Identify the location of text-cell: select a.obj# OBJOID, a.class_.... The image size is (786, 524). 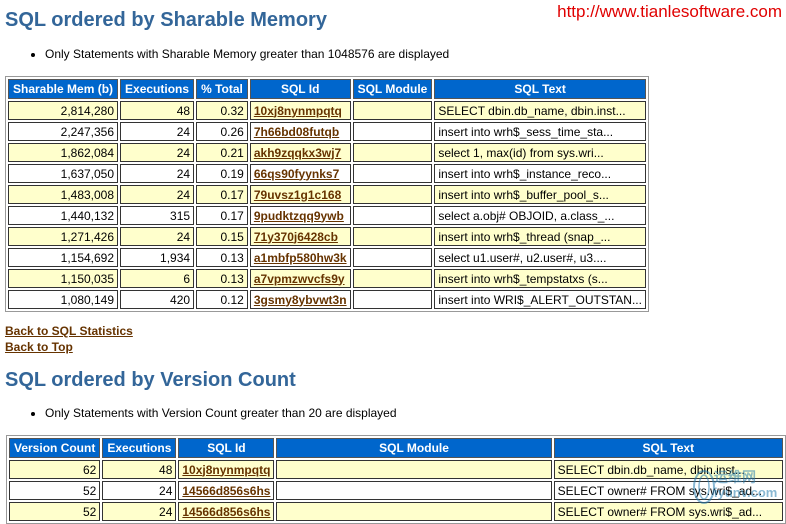
(540, 215).